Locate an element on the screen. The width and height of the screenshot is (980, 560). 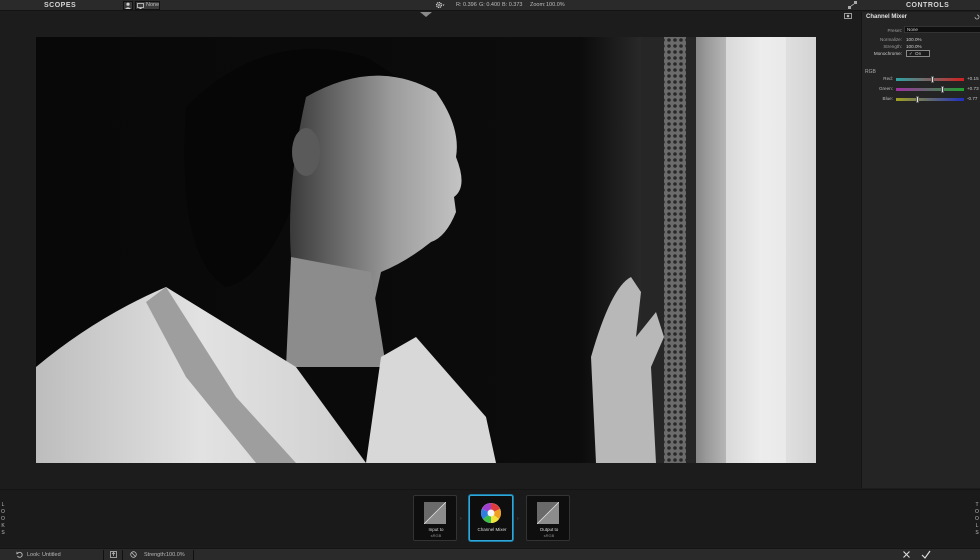
readout-g: G: 0.400 is located at coordinates (490, 5).